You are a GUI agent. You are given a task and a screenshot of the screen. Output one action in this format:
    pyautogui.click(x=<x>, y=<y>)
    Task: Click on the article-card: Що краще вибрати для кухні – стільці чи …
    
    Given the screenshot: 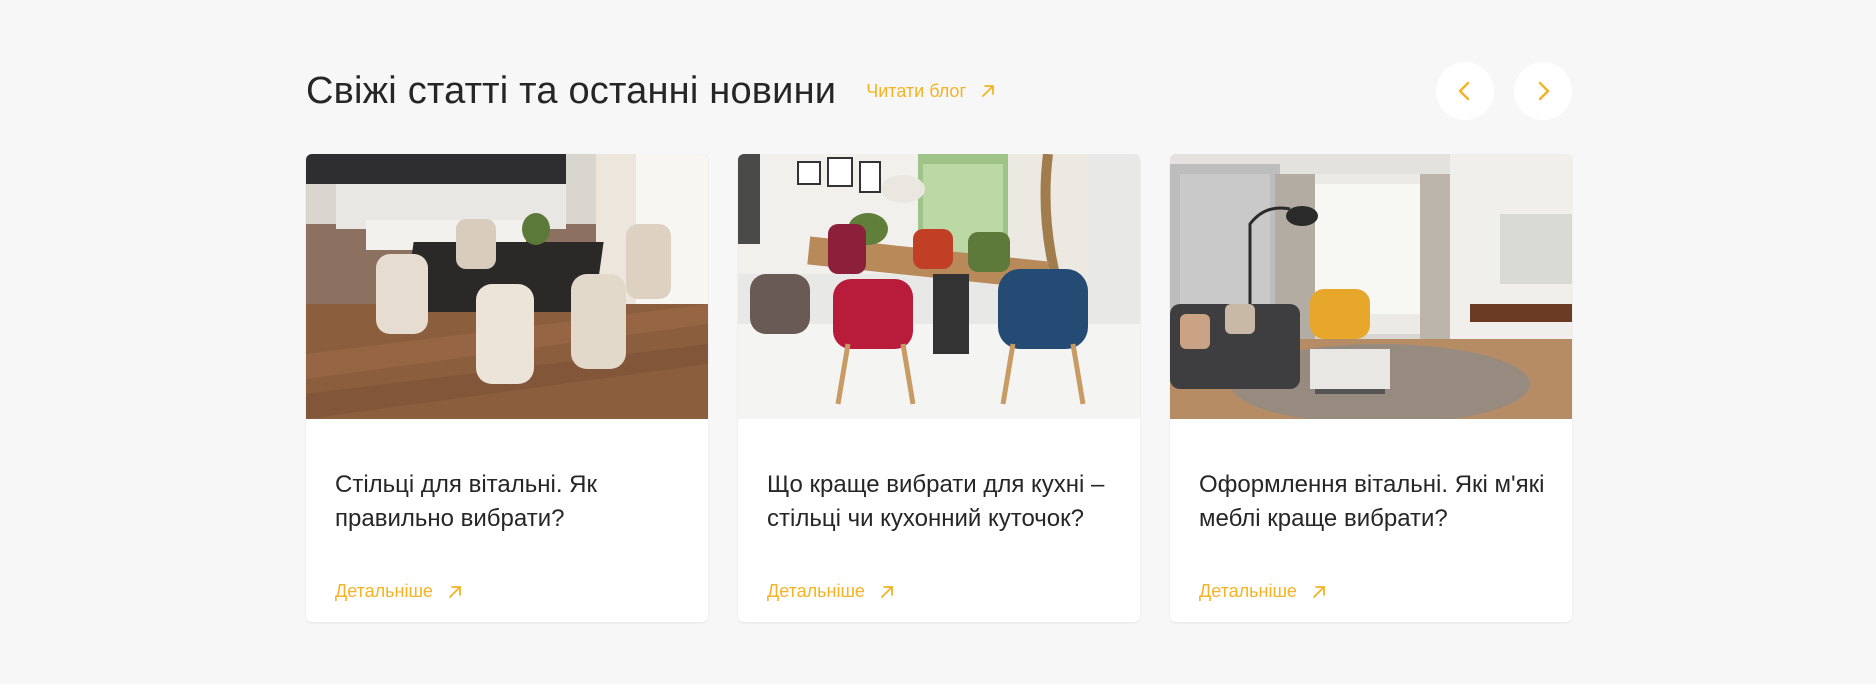 What is the action you would take?
    pyautogui.click(x=939, y=388)
    